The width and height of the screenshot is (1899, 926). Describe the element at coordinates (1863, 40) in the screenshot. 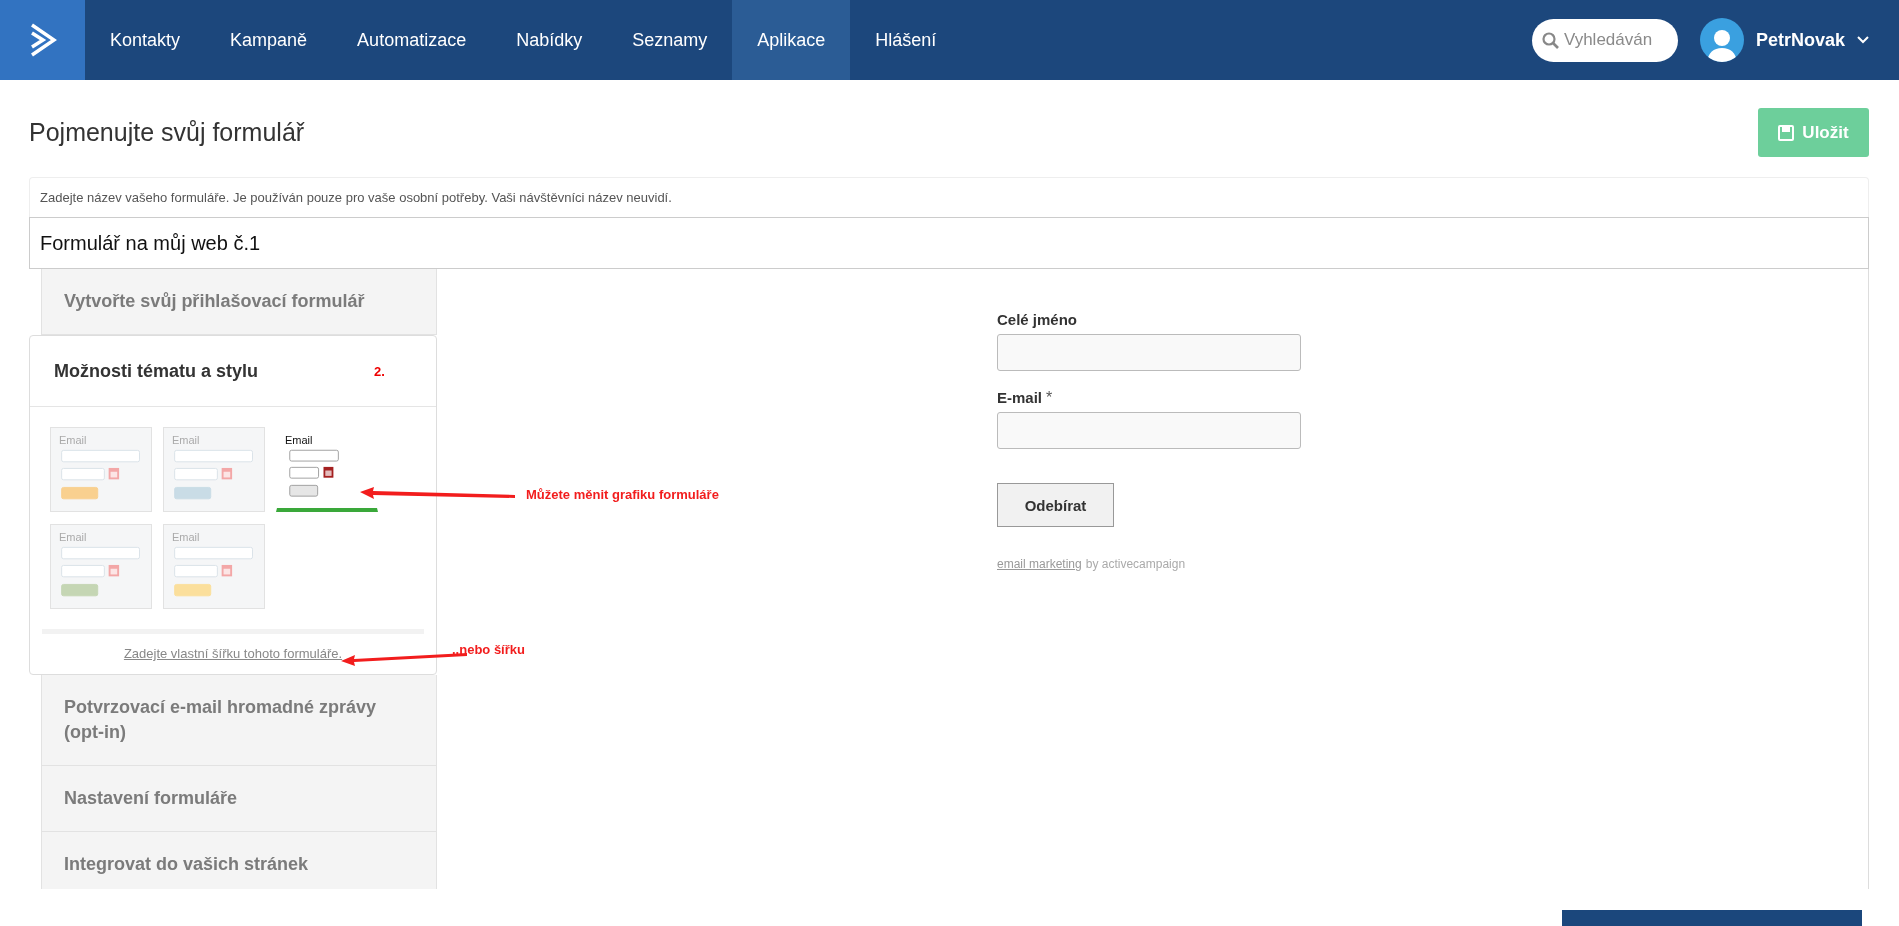

I see `chevron-down-icon` at that location.